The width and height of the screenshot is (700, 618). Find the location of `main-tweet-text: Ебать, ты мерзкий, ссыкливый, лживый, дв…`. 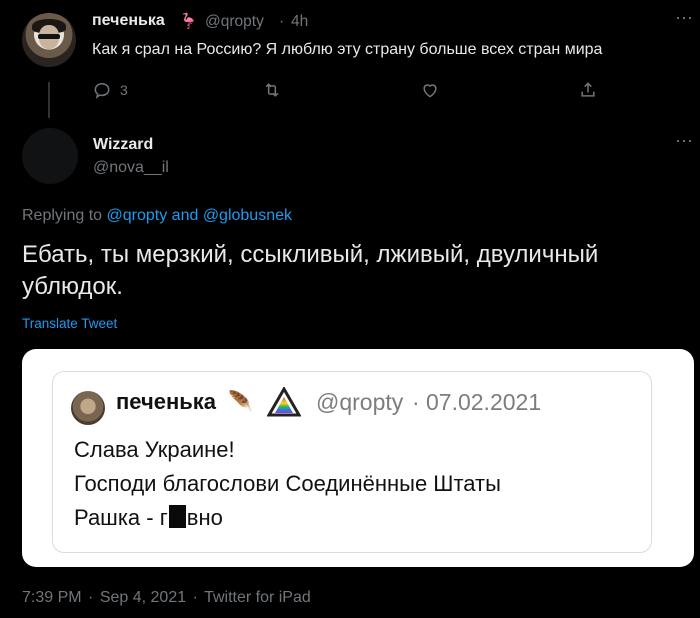

main-tweet-text: Ебать, ты мерзкий, ссыкливый, лживый, дв… is located at coordinates (310, 270).